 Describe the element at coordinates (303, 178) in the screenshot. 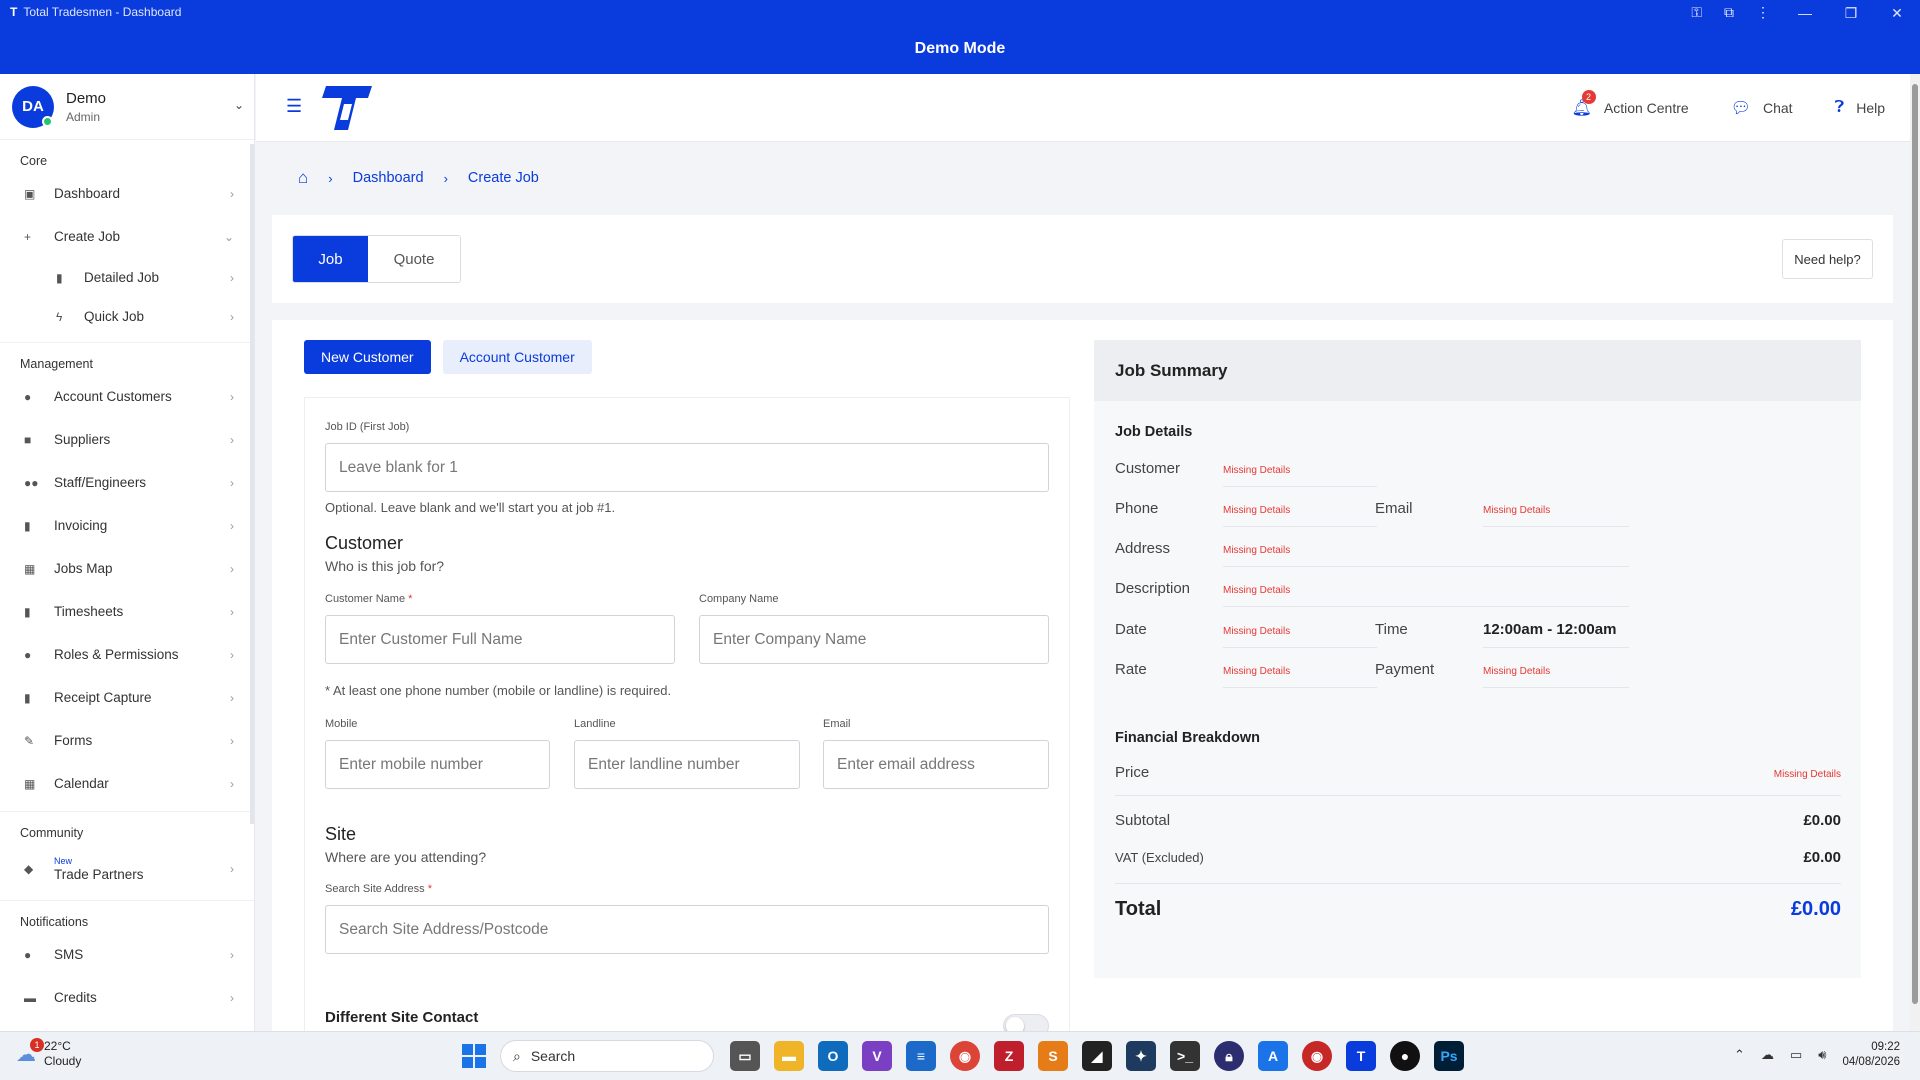

I see `home-icon: ⌂` at that location.